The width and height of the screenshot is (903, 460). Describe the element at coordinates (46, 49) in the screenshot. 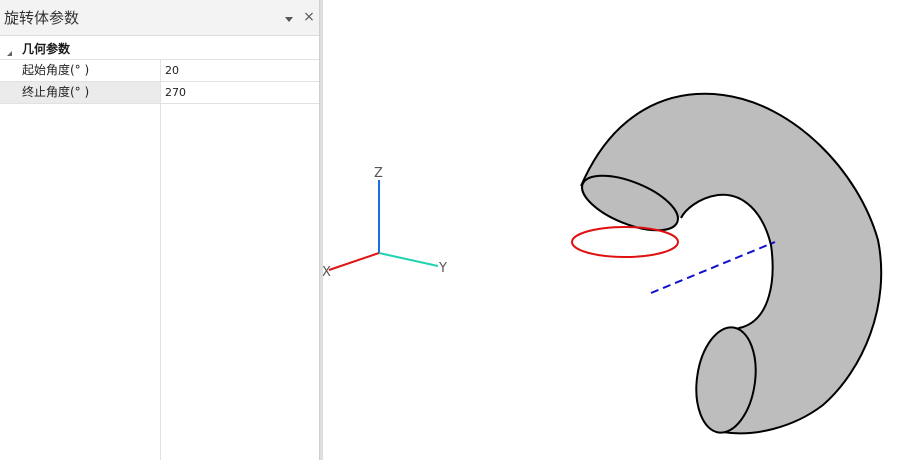

I see `category-label: 几何参数` at that location.